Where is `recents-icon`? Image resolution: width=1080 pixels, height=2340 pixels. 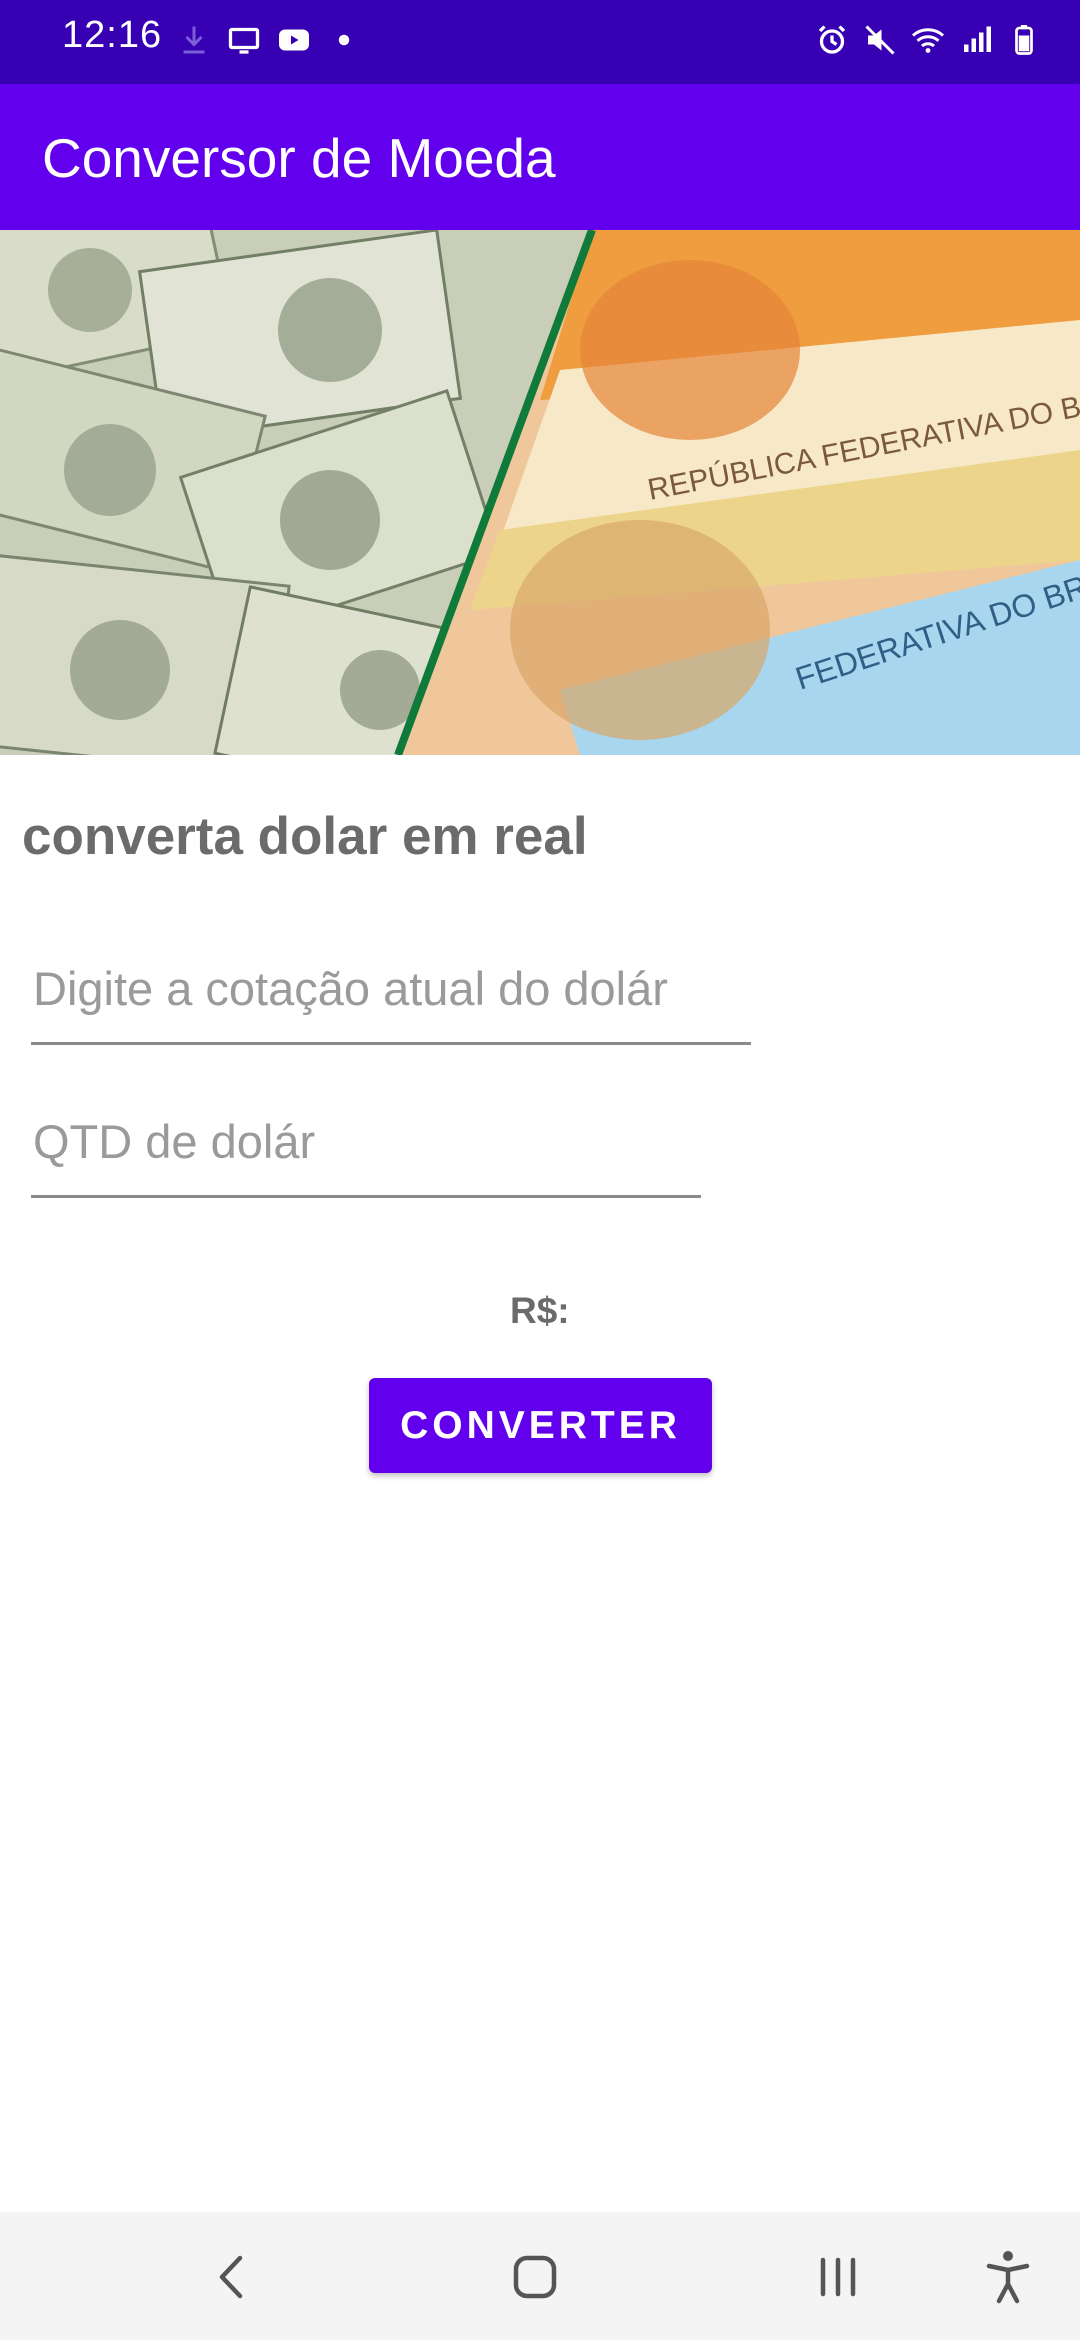 recents-icon is located at coordinates (838, 2277).